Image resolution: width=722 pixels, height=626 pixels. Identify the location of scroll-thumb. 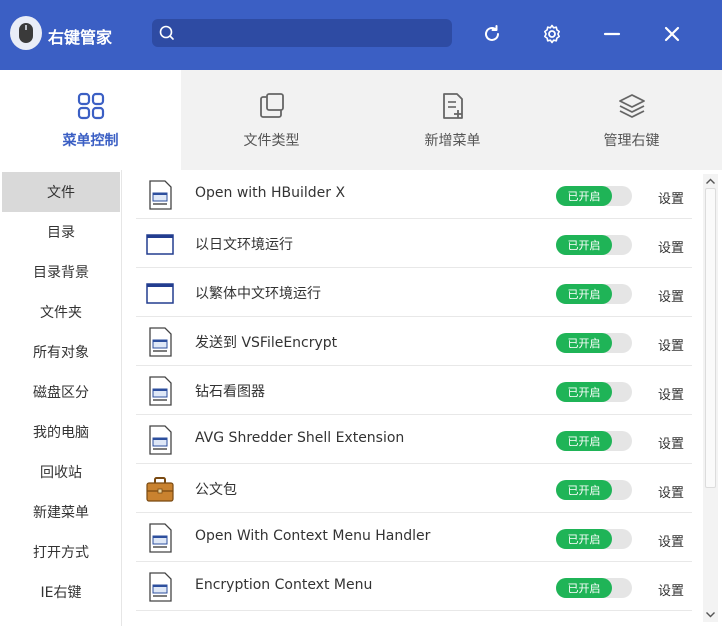
(710, 338).